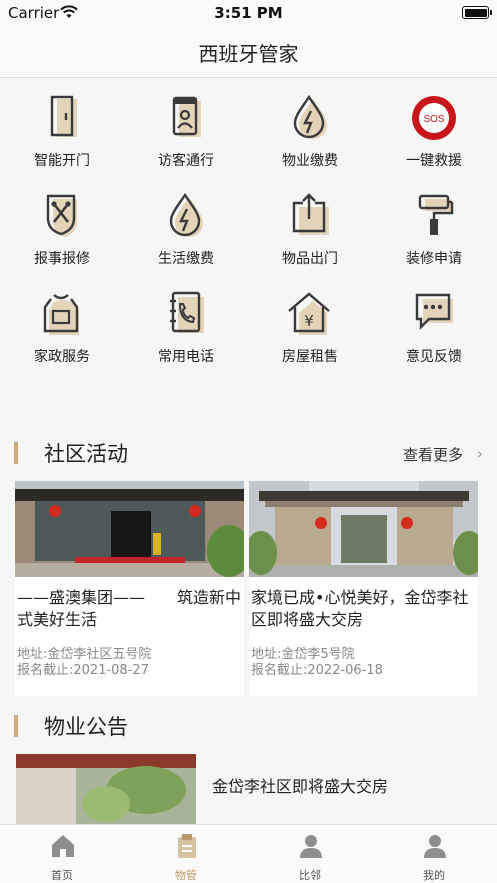  Describe the element at coordinates (63, 116) in the screenshot. I see `door-icon` at that location.